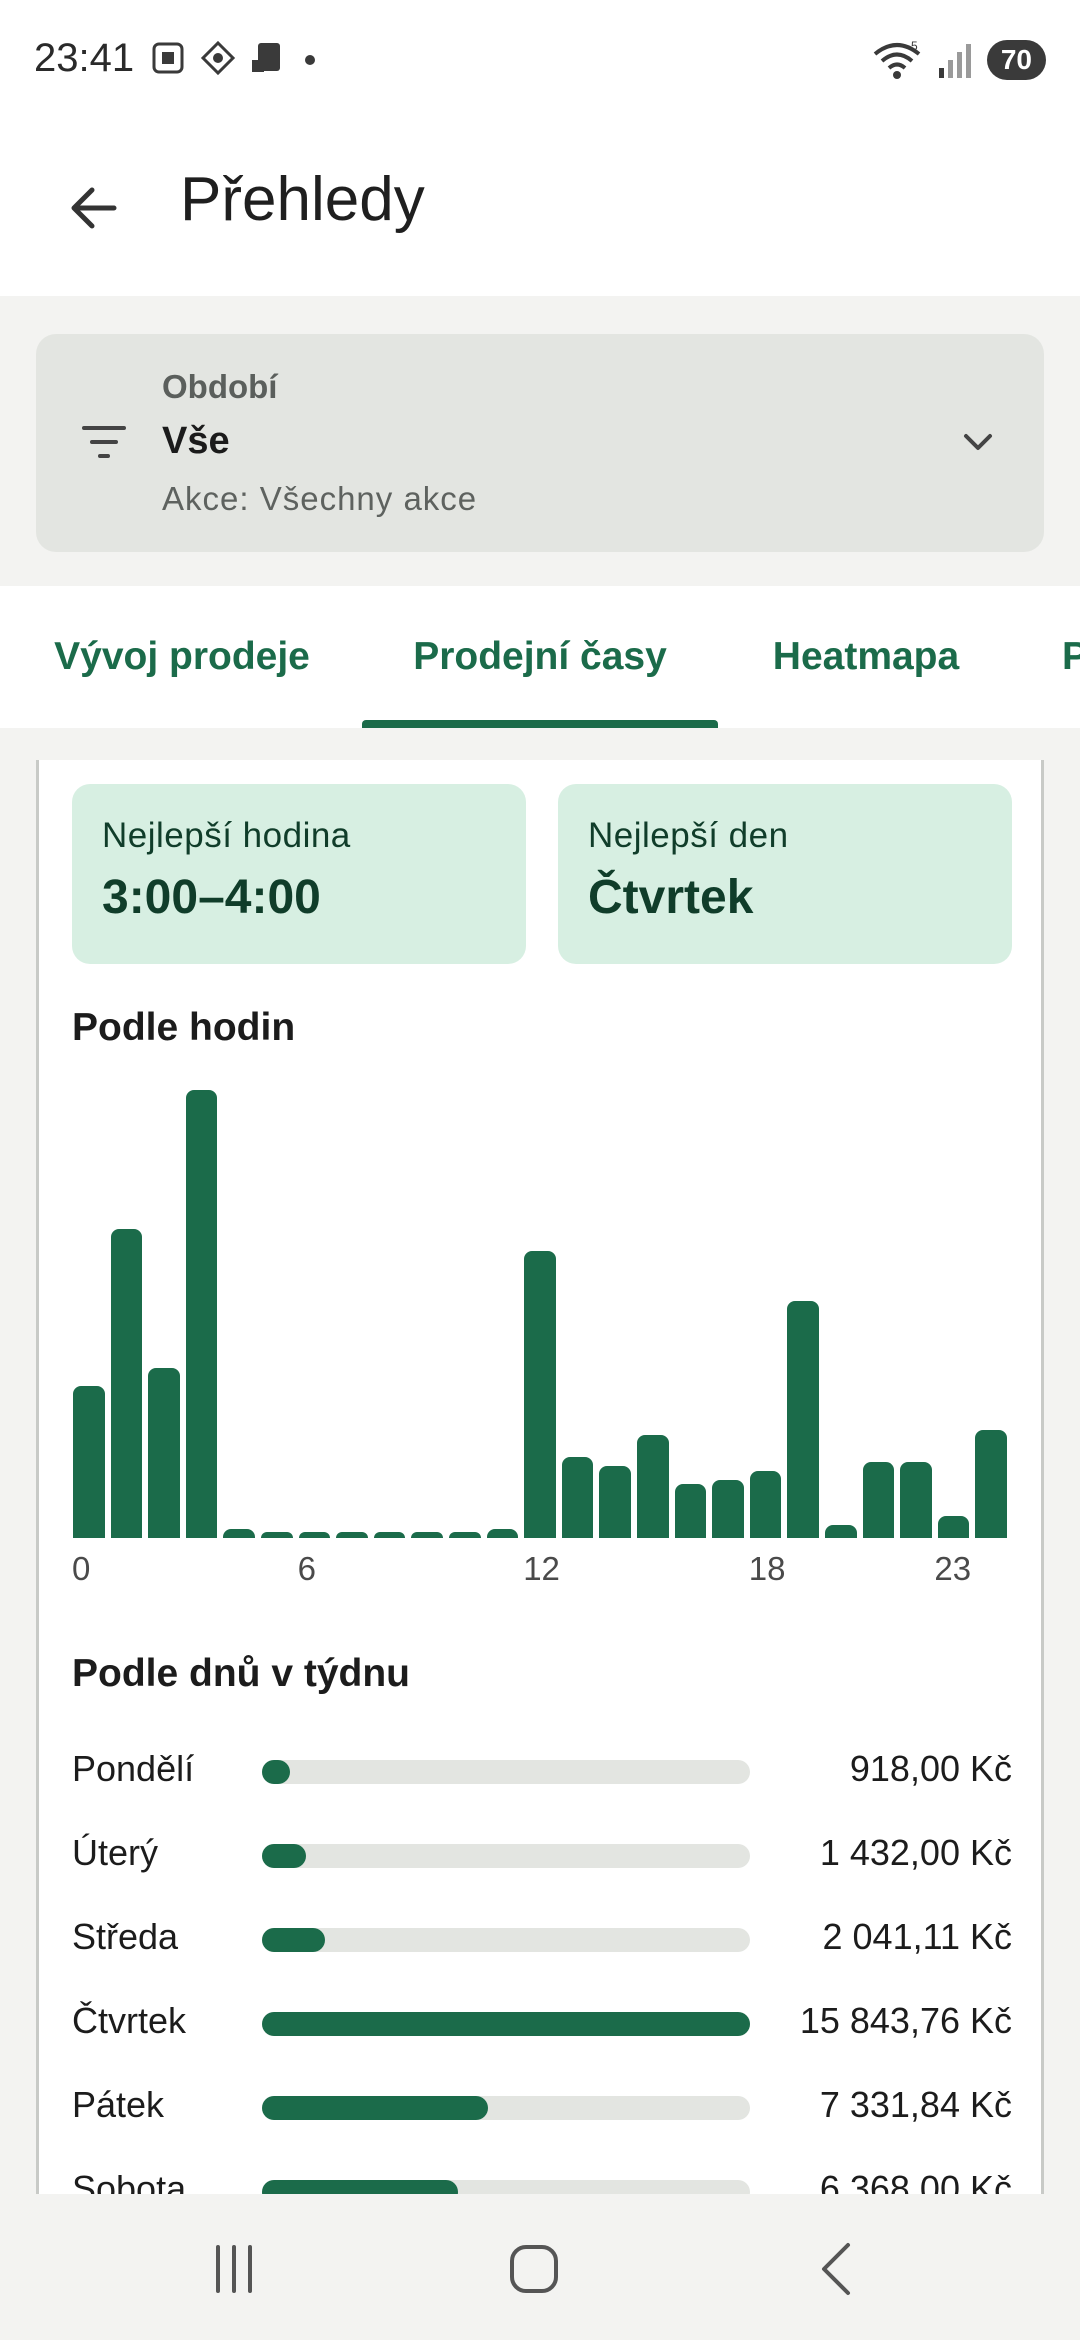  I want to click on active-tab-indicator, so click(540, 724).